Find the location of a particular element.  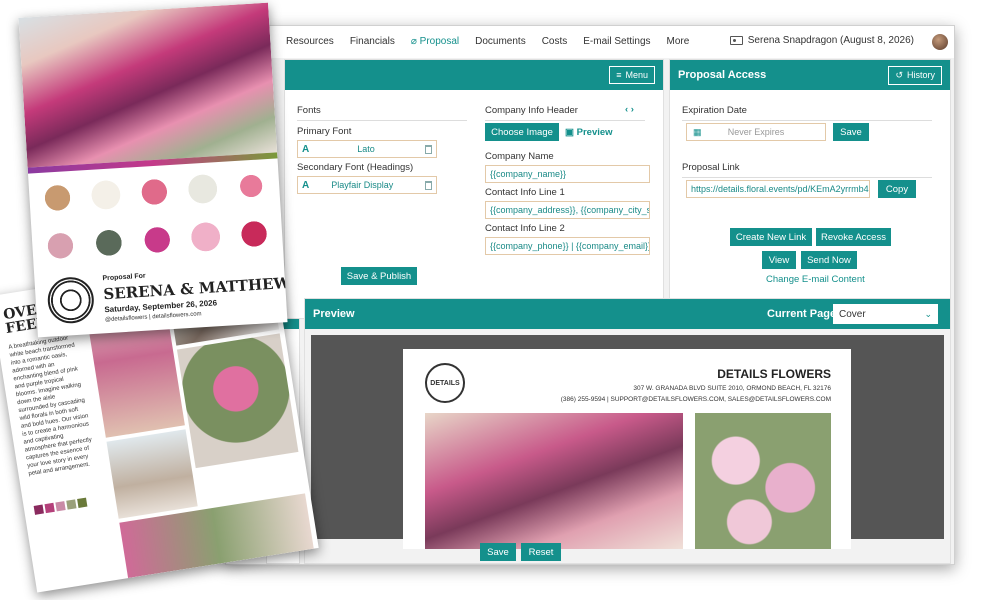

nav-costs: Costs is located at coordinates (555, 41).